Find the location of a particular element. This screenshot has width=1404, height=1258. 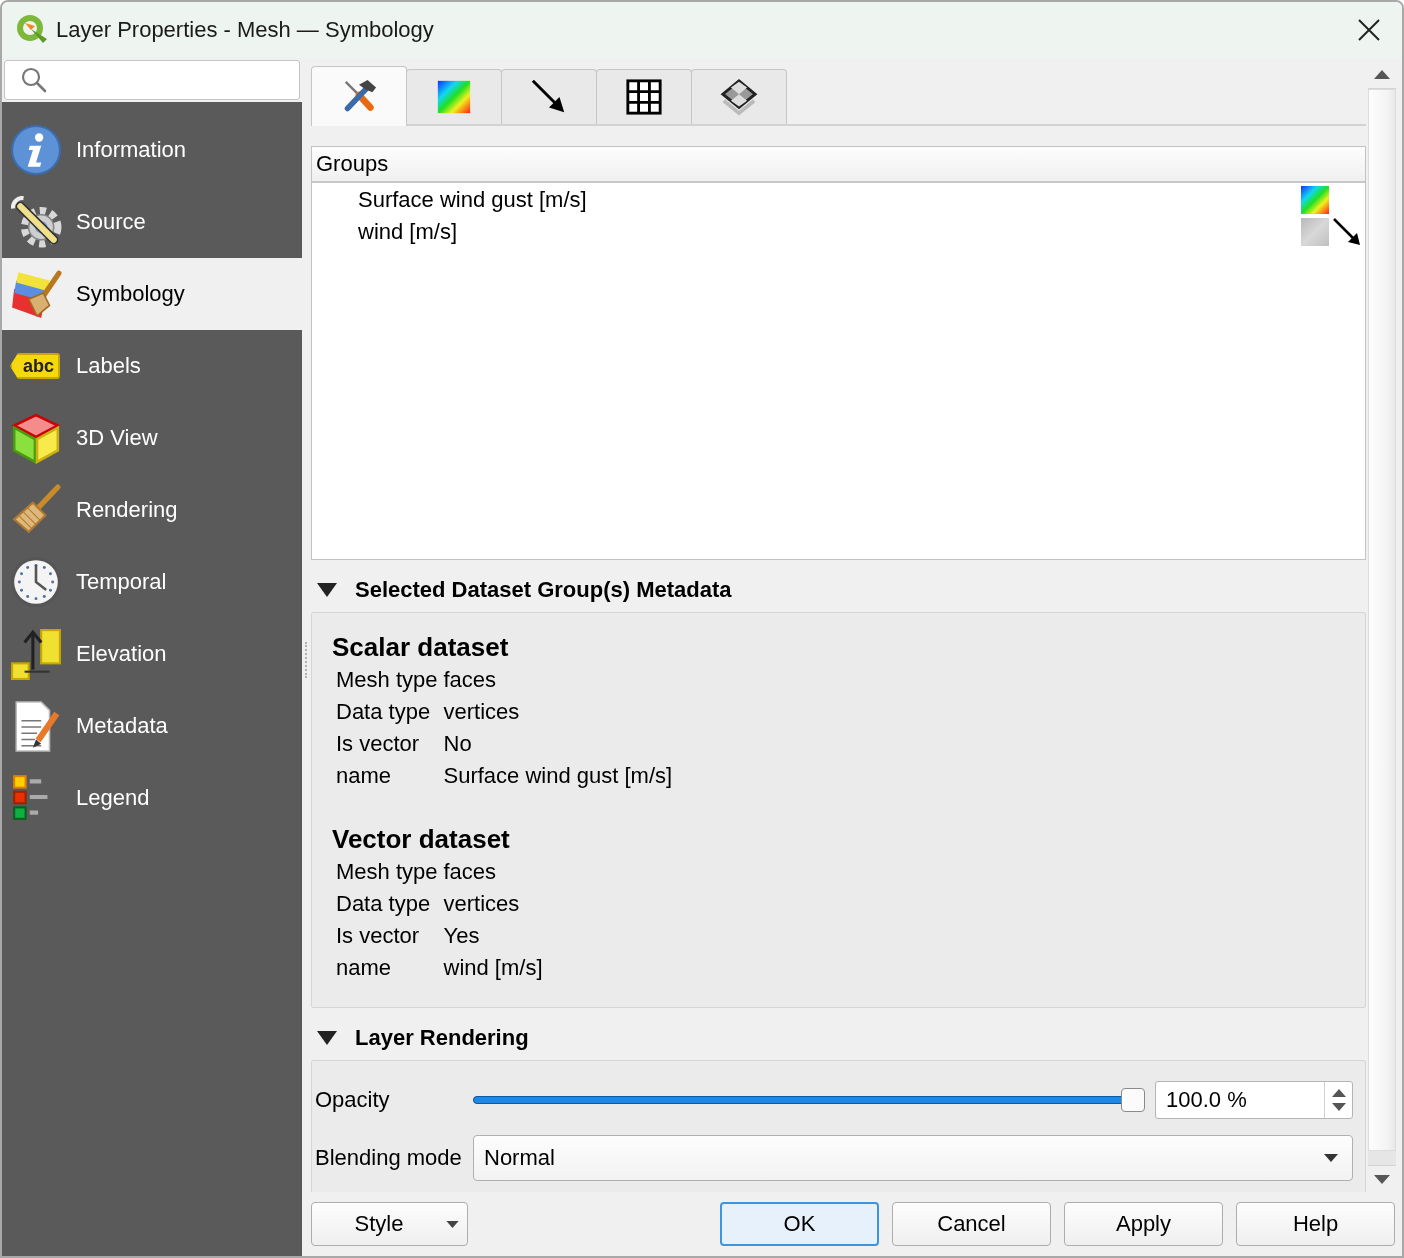

sidebar-item: Elevation is located at coordinates (152, 654).